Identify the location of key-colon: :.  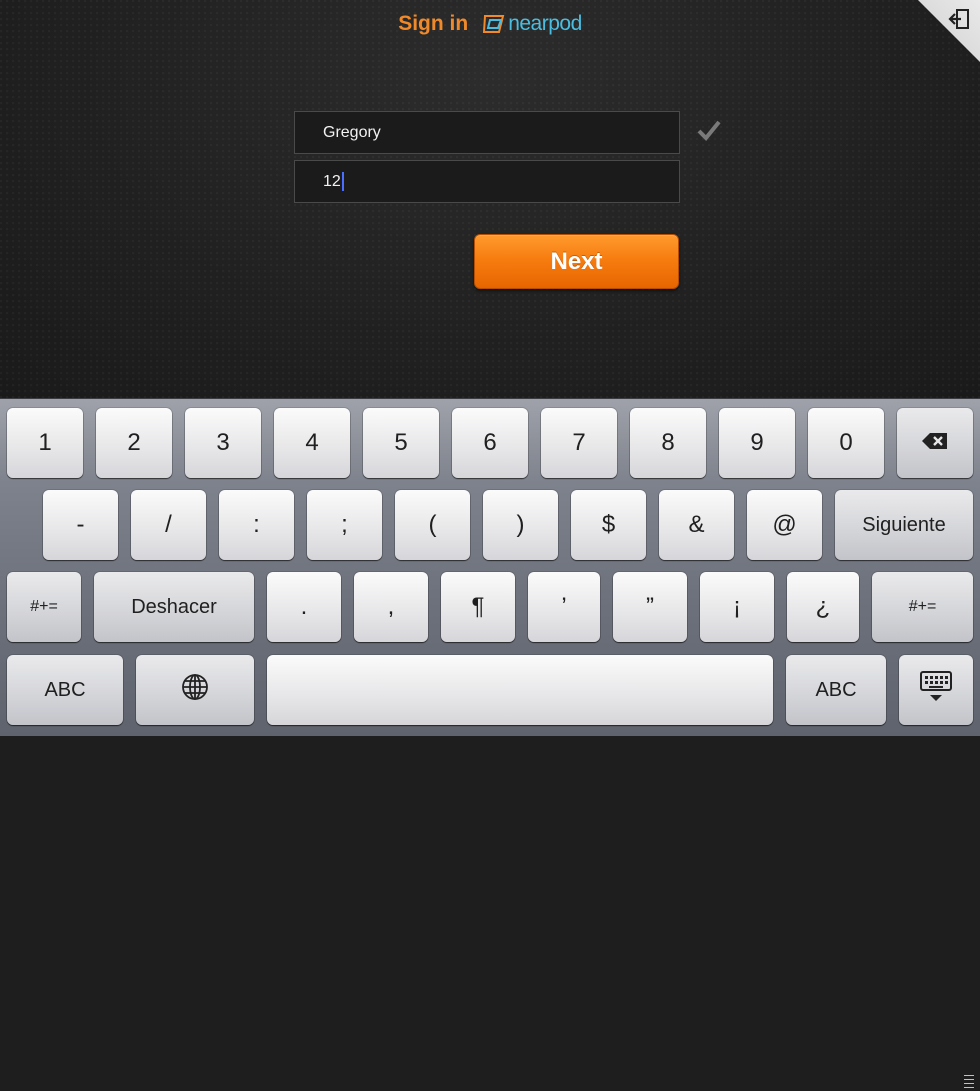
(256, 525).